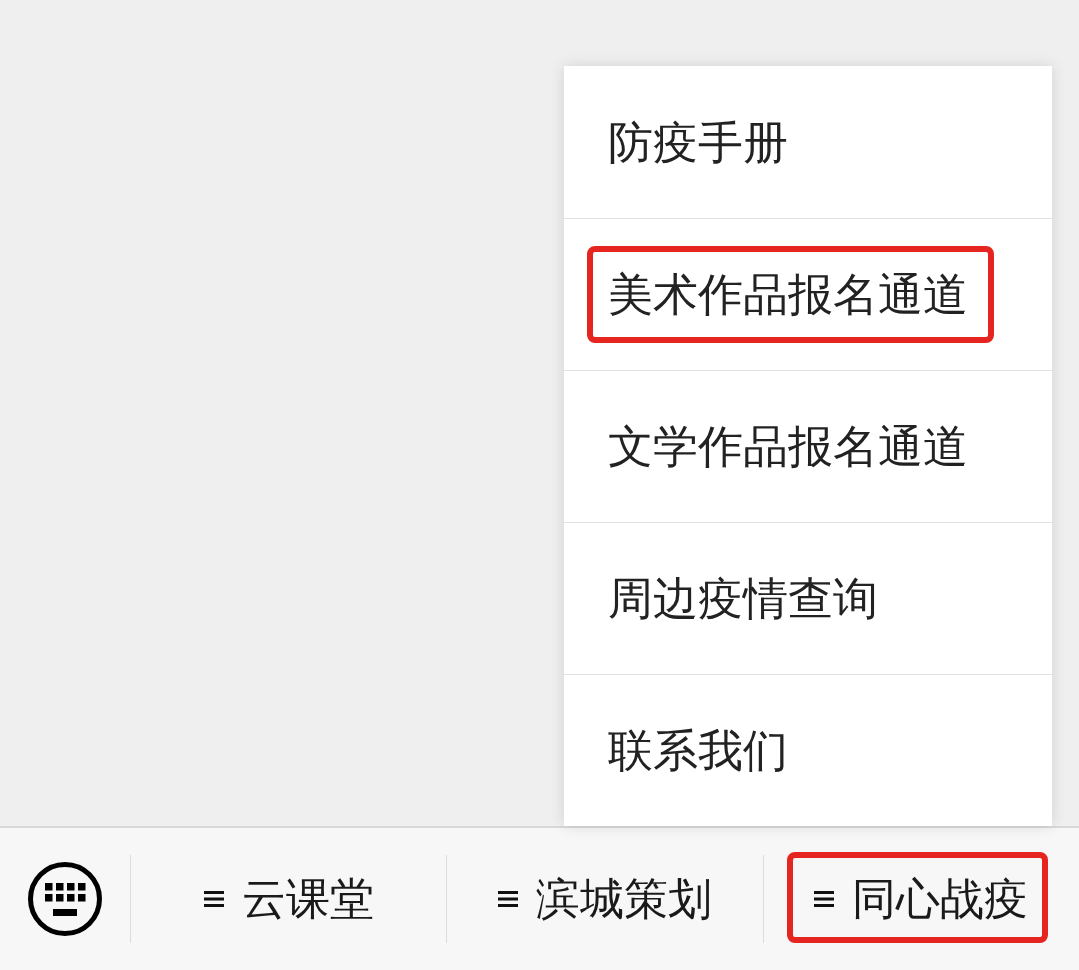 This screenshot has height=970, width=1079. Describe the element at coordinates (808, 142) in the screenshot. I see `menu-item: 防疫手册` at that location.